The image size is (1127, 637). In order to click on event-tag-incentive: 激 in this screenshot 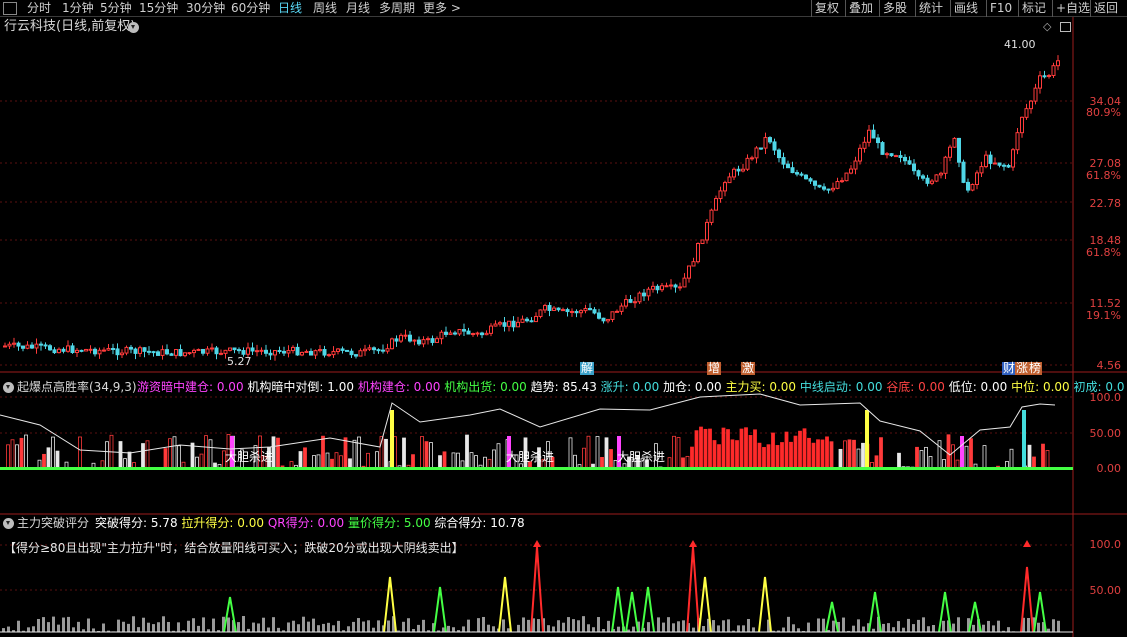, I will do `click(748, 368)`.